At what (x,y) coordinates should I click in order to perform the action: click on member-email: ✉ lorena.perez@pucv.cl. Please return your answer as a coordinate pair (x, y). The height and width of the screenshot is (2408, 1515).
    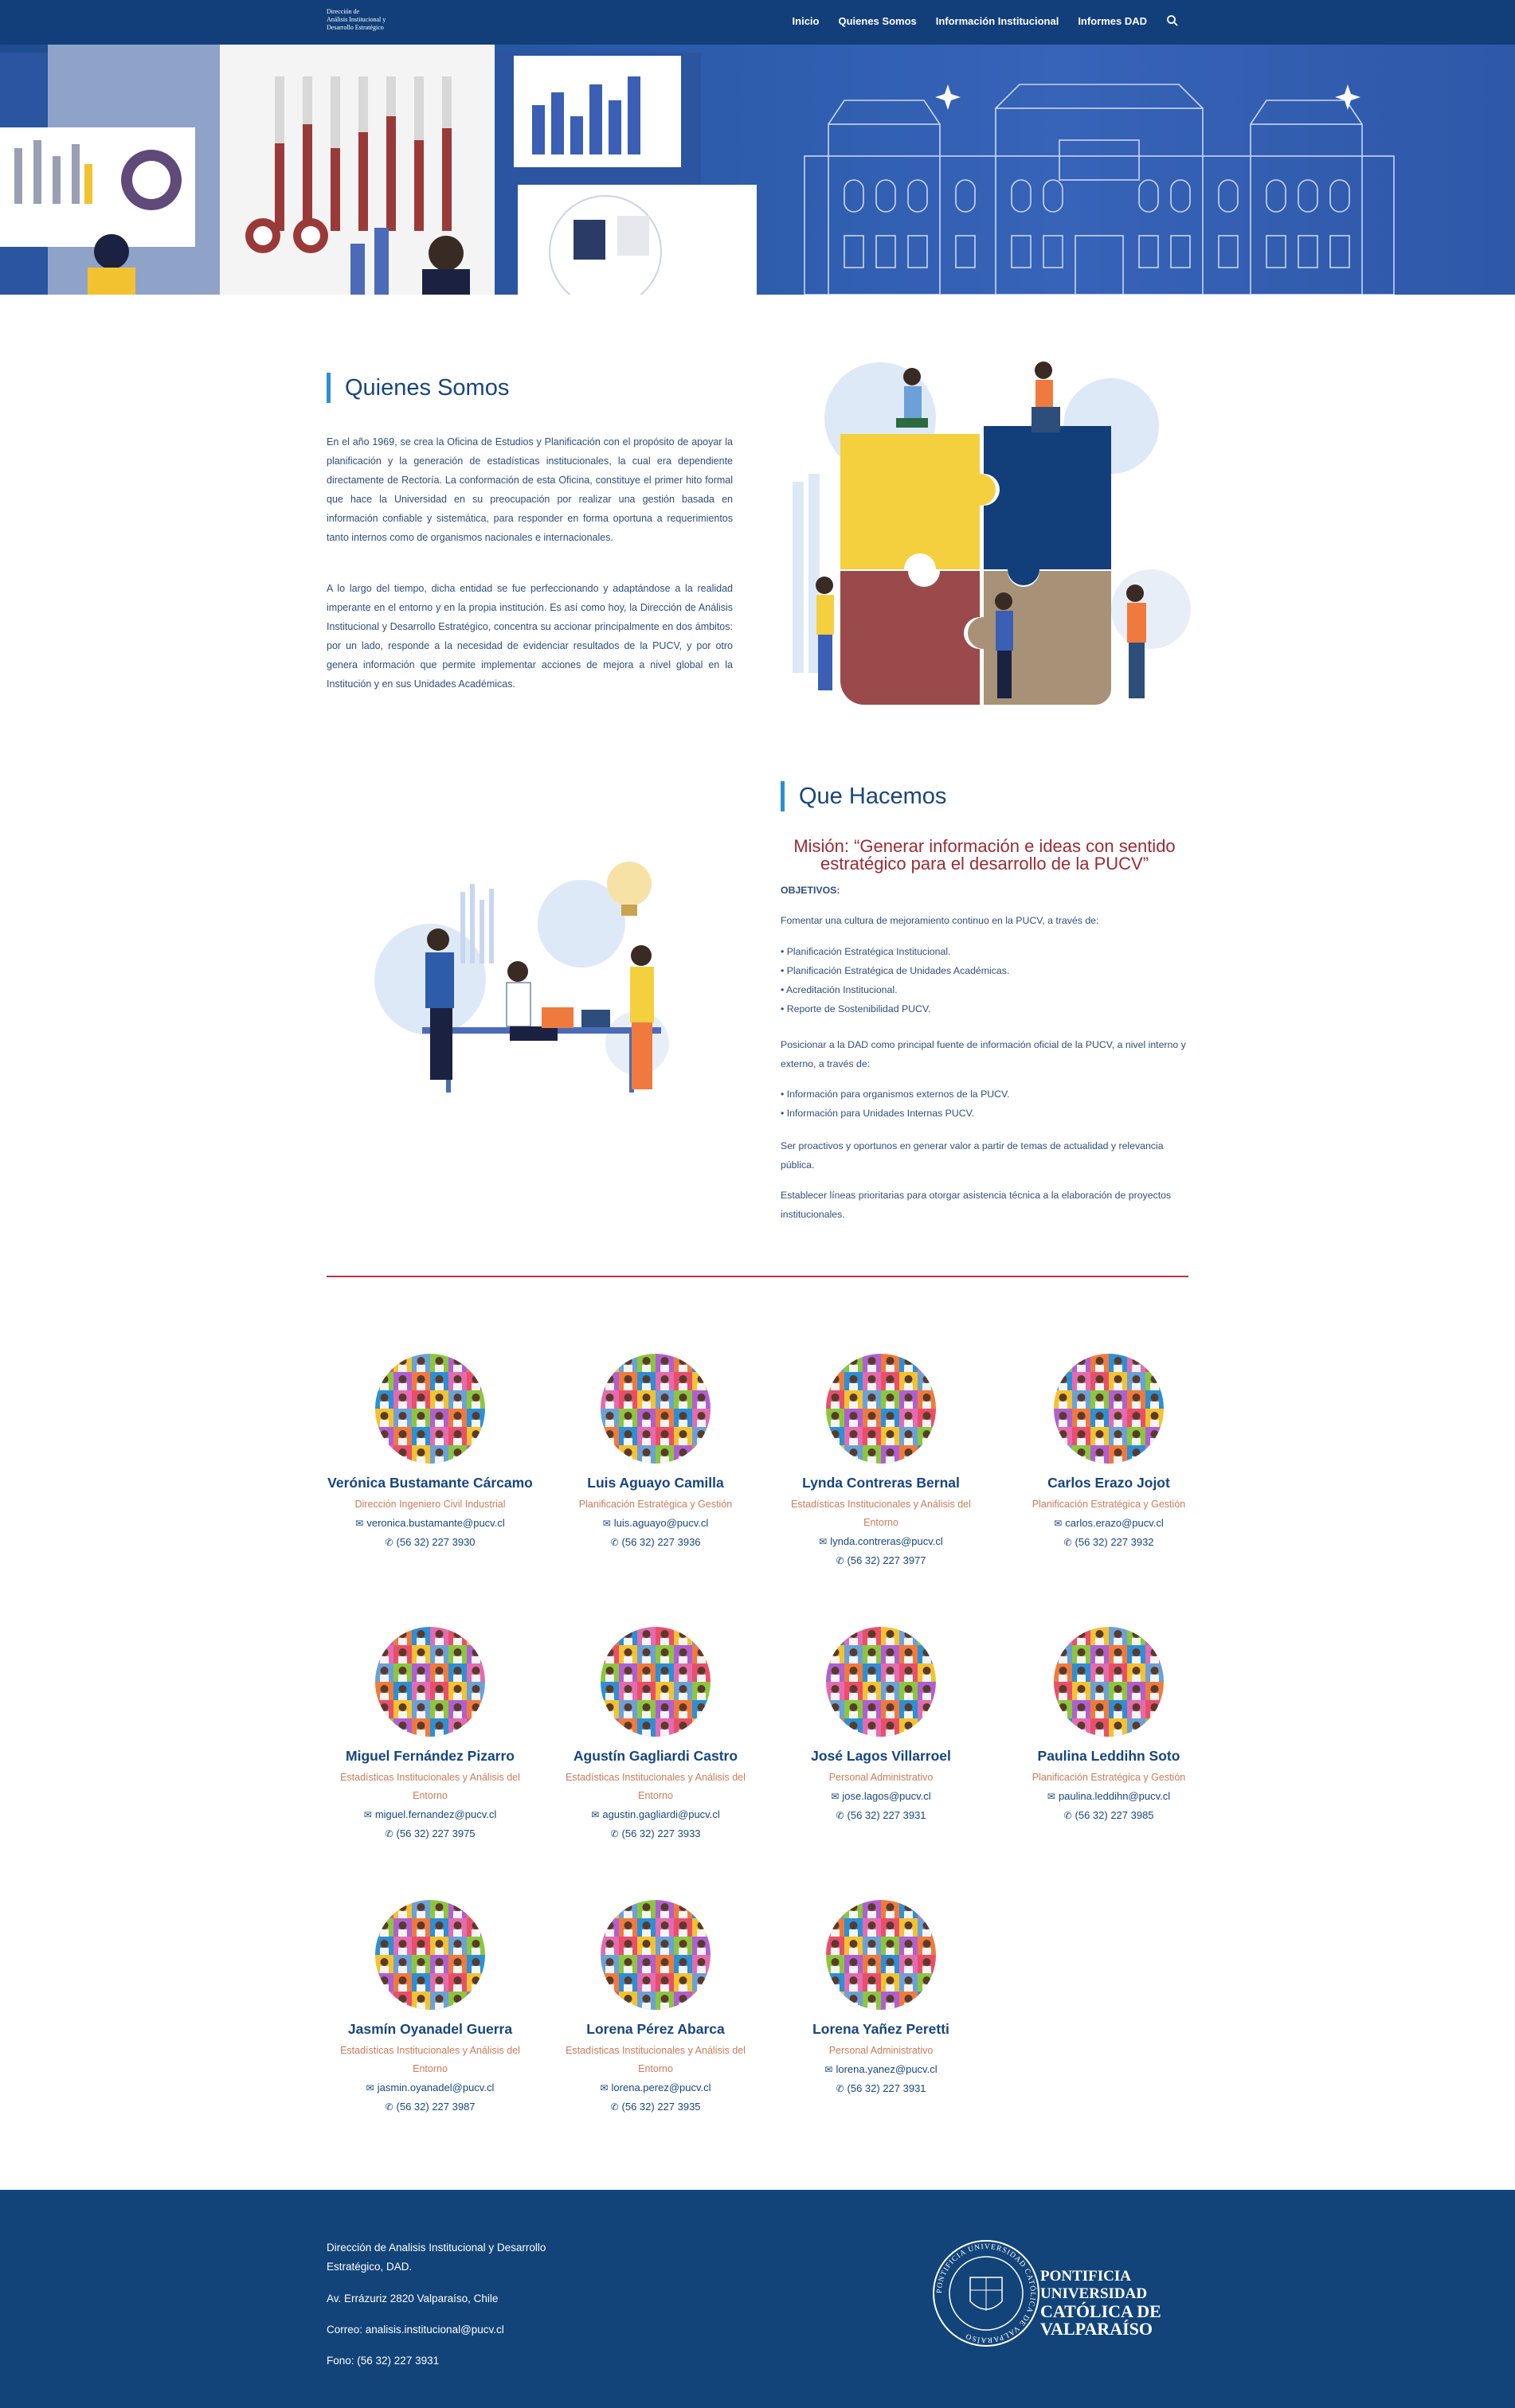
    Looking at the image, I should click on (655, 2087).